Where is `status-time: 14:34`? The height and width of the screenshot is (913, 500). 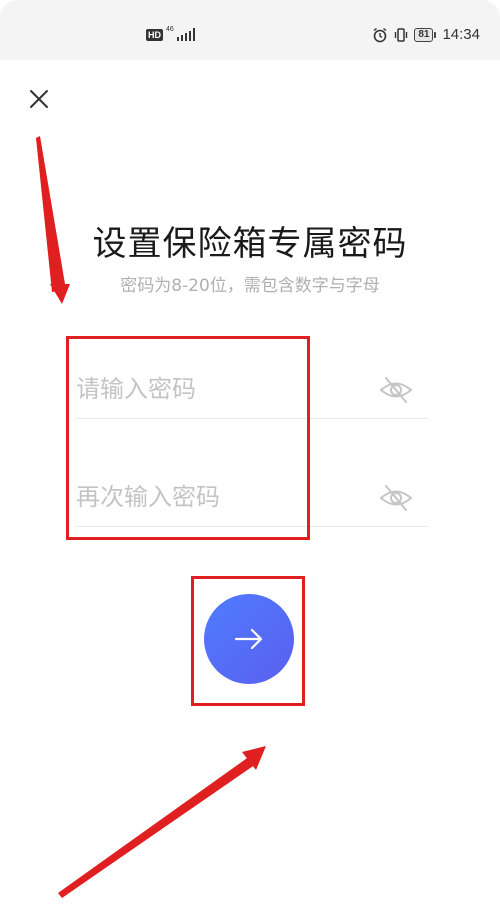
status-time: 14:34 is located at coordinates (461, 34).